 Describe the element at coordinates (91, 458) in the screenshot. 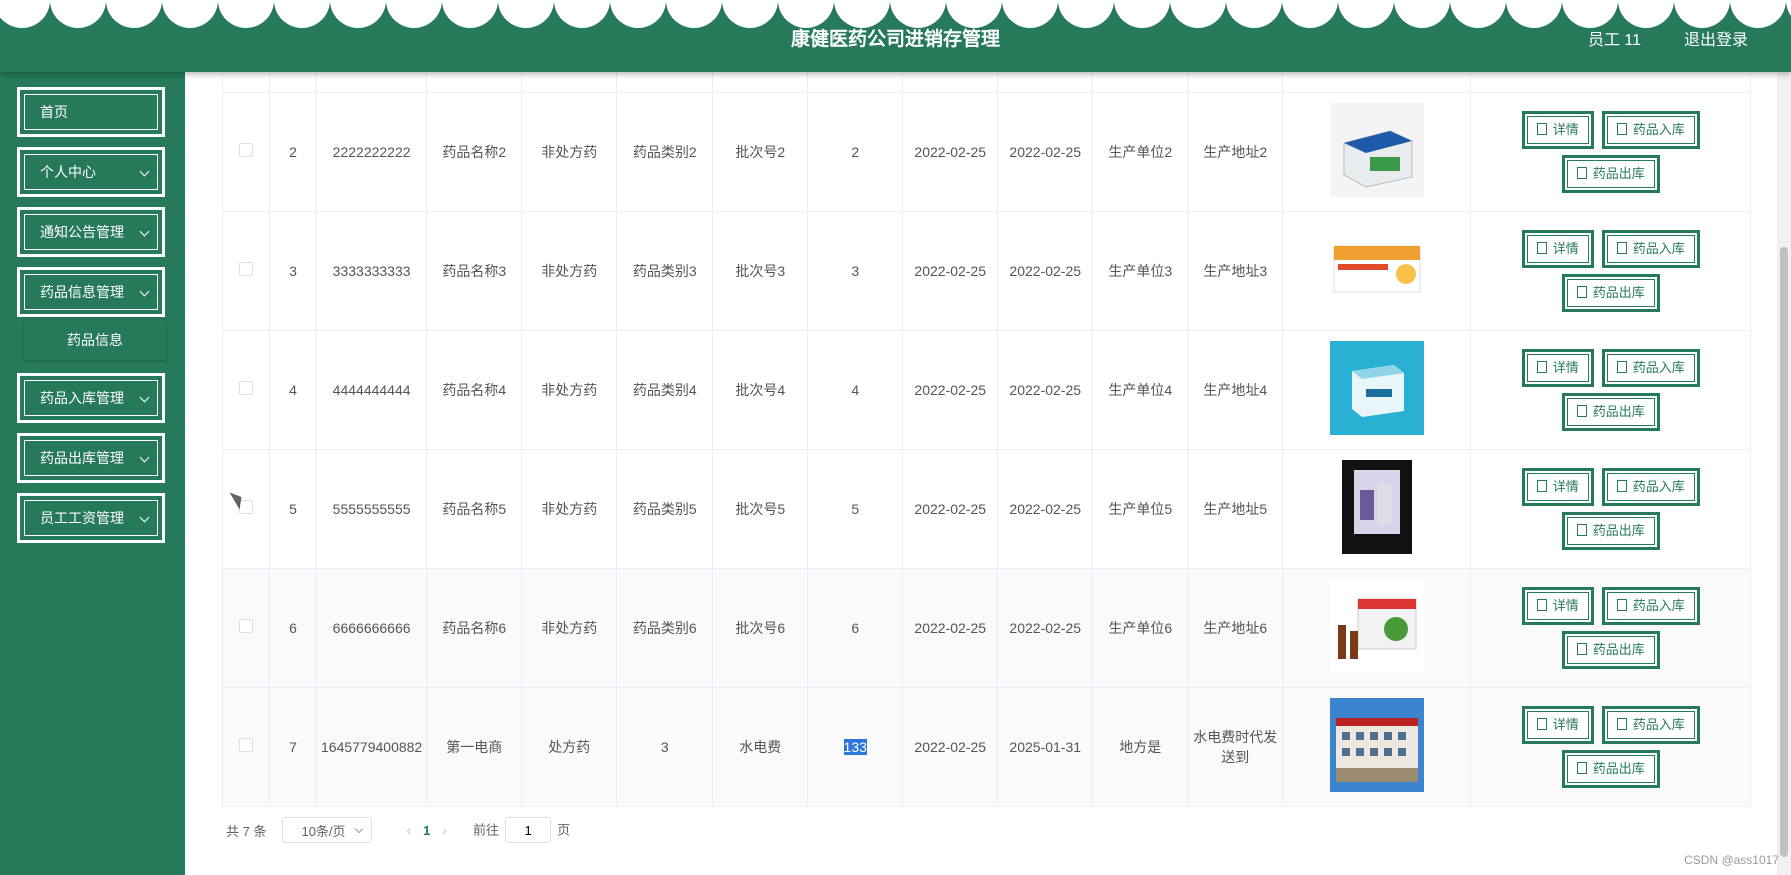

I see `sidebar-item-stock-out: 药品出库管理` at that location.